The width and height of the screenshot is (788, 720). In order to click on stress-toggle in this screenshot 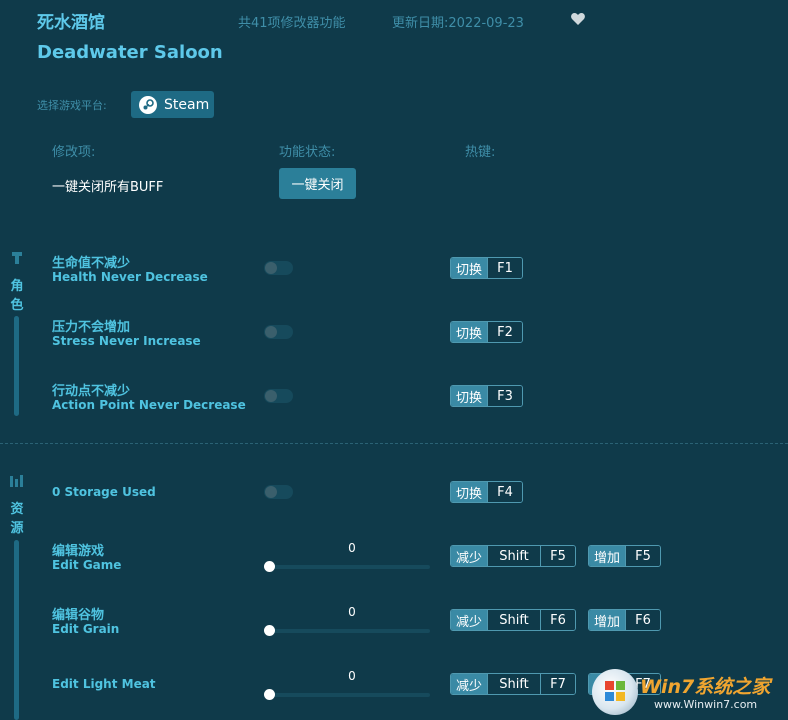, I will do `click(278, 332)`.